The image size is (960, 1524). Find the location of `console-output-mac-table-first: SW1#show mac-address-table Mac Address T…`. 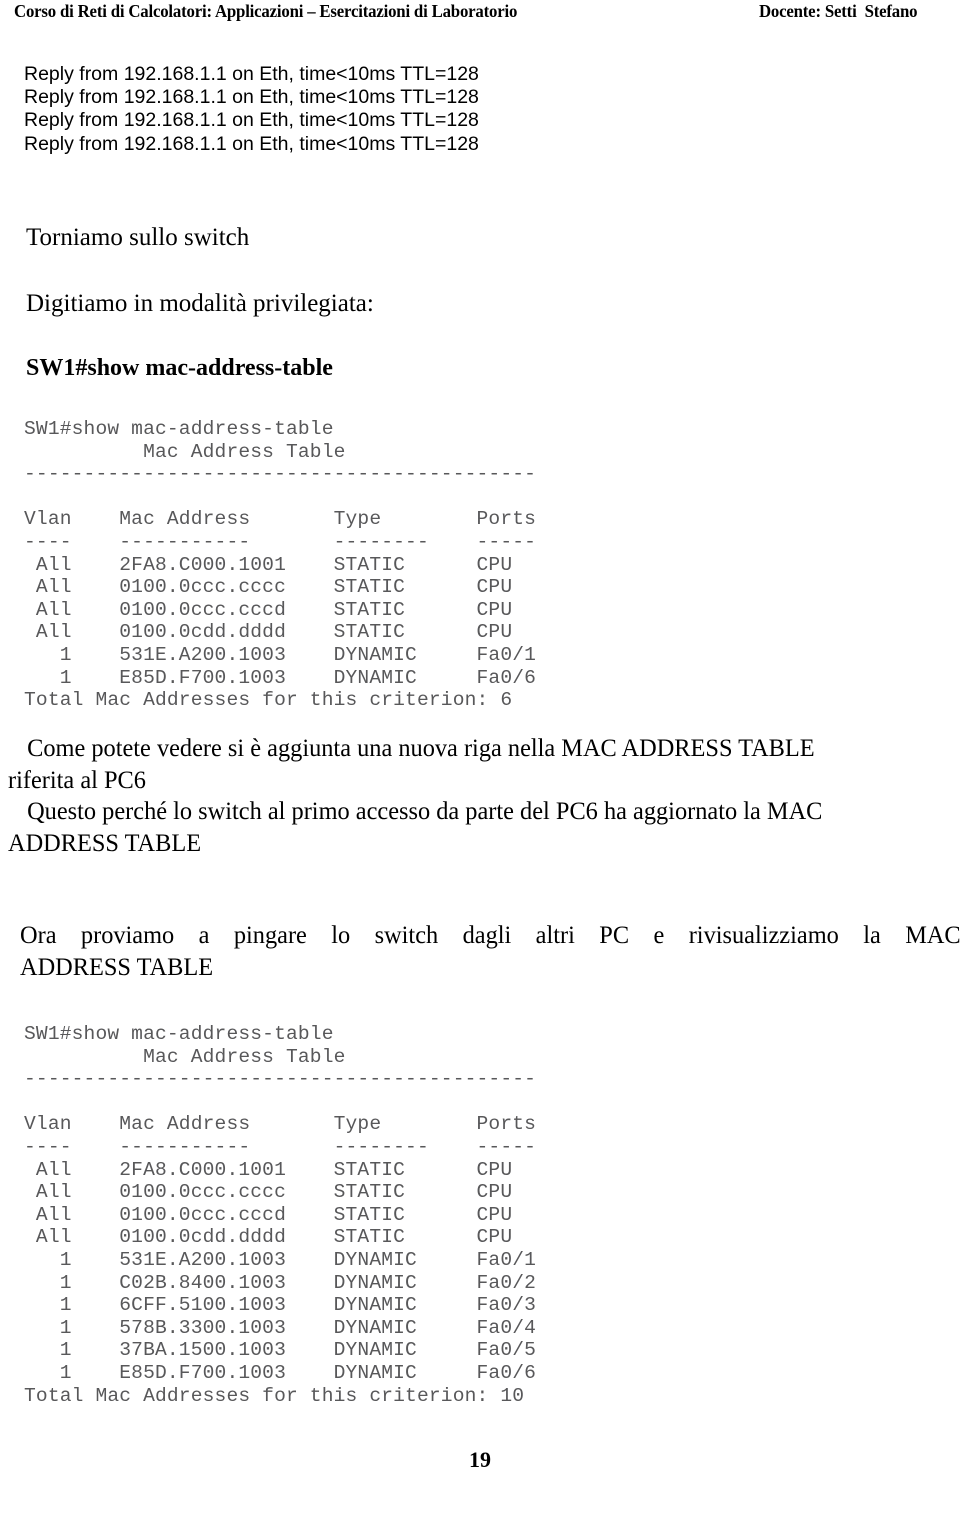

console-output-mac-table-first: SW1#show mac-address-table Mac Address T… is located at coordinates (280, 565).